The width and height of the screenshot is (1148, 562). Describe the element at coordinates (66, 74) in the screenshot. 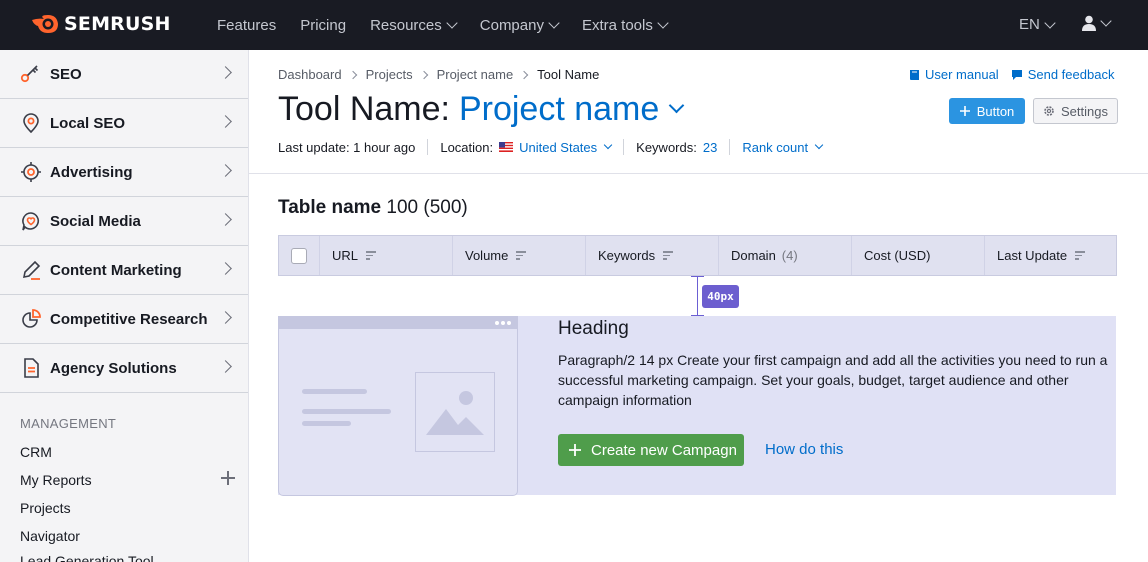

I see `sidebar-item-label: SEO` at that location.